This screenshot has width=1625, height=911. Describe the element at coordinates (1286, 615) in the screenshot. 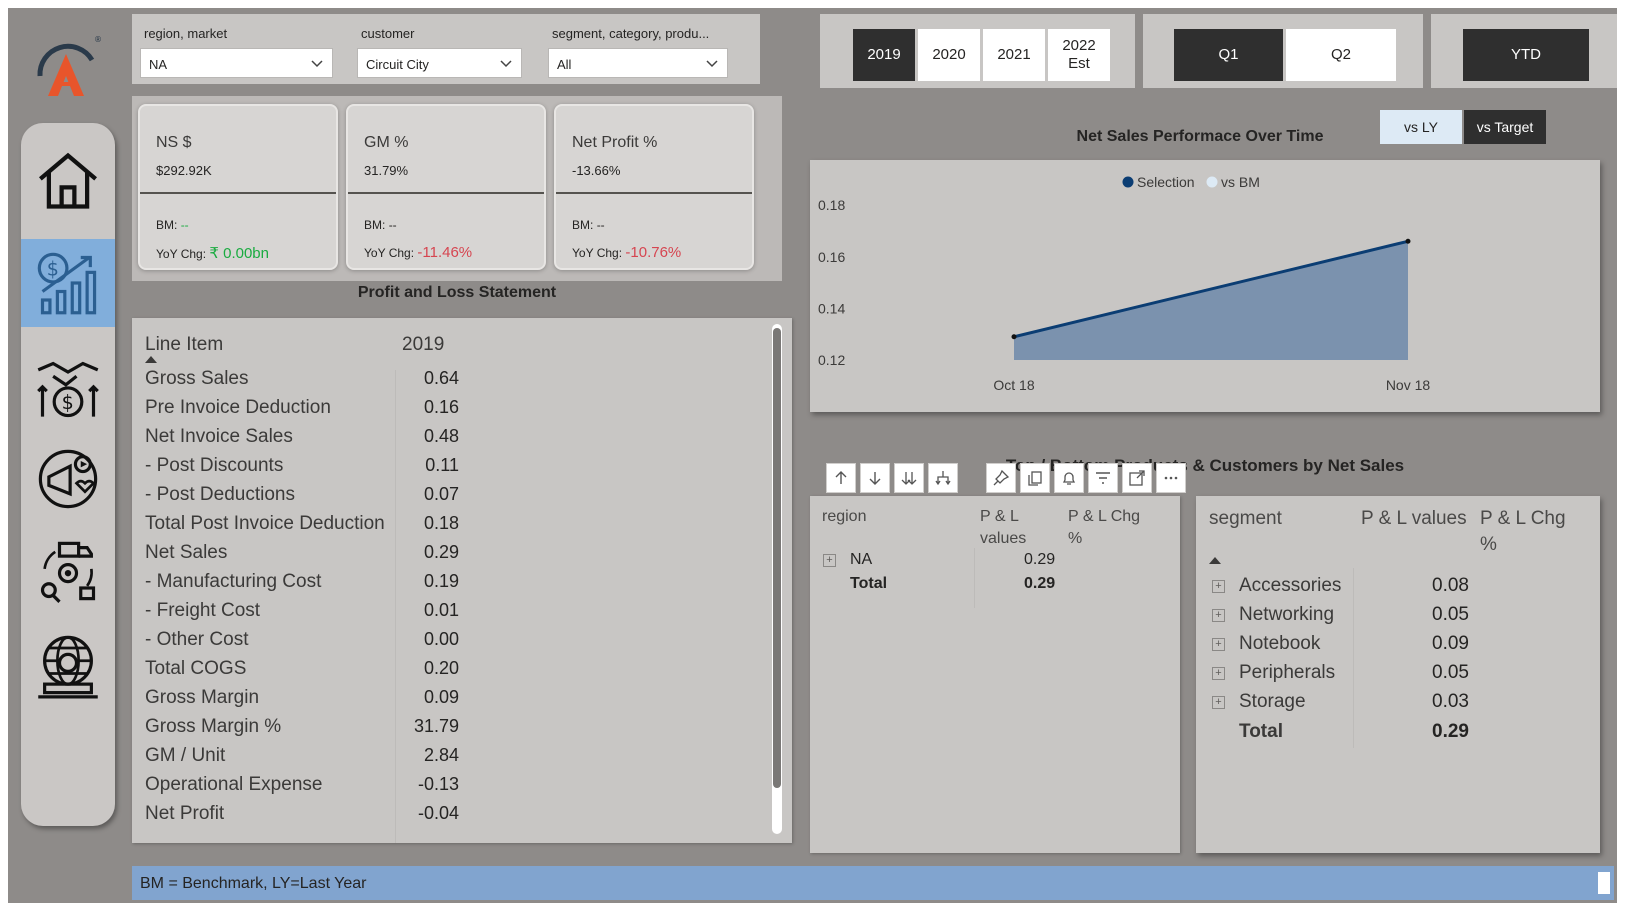

I see `segment-row-label: Networking` at that location.